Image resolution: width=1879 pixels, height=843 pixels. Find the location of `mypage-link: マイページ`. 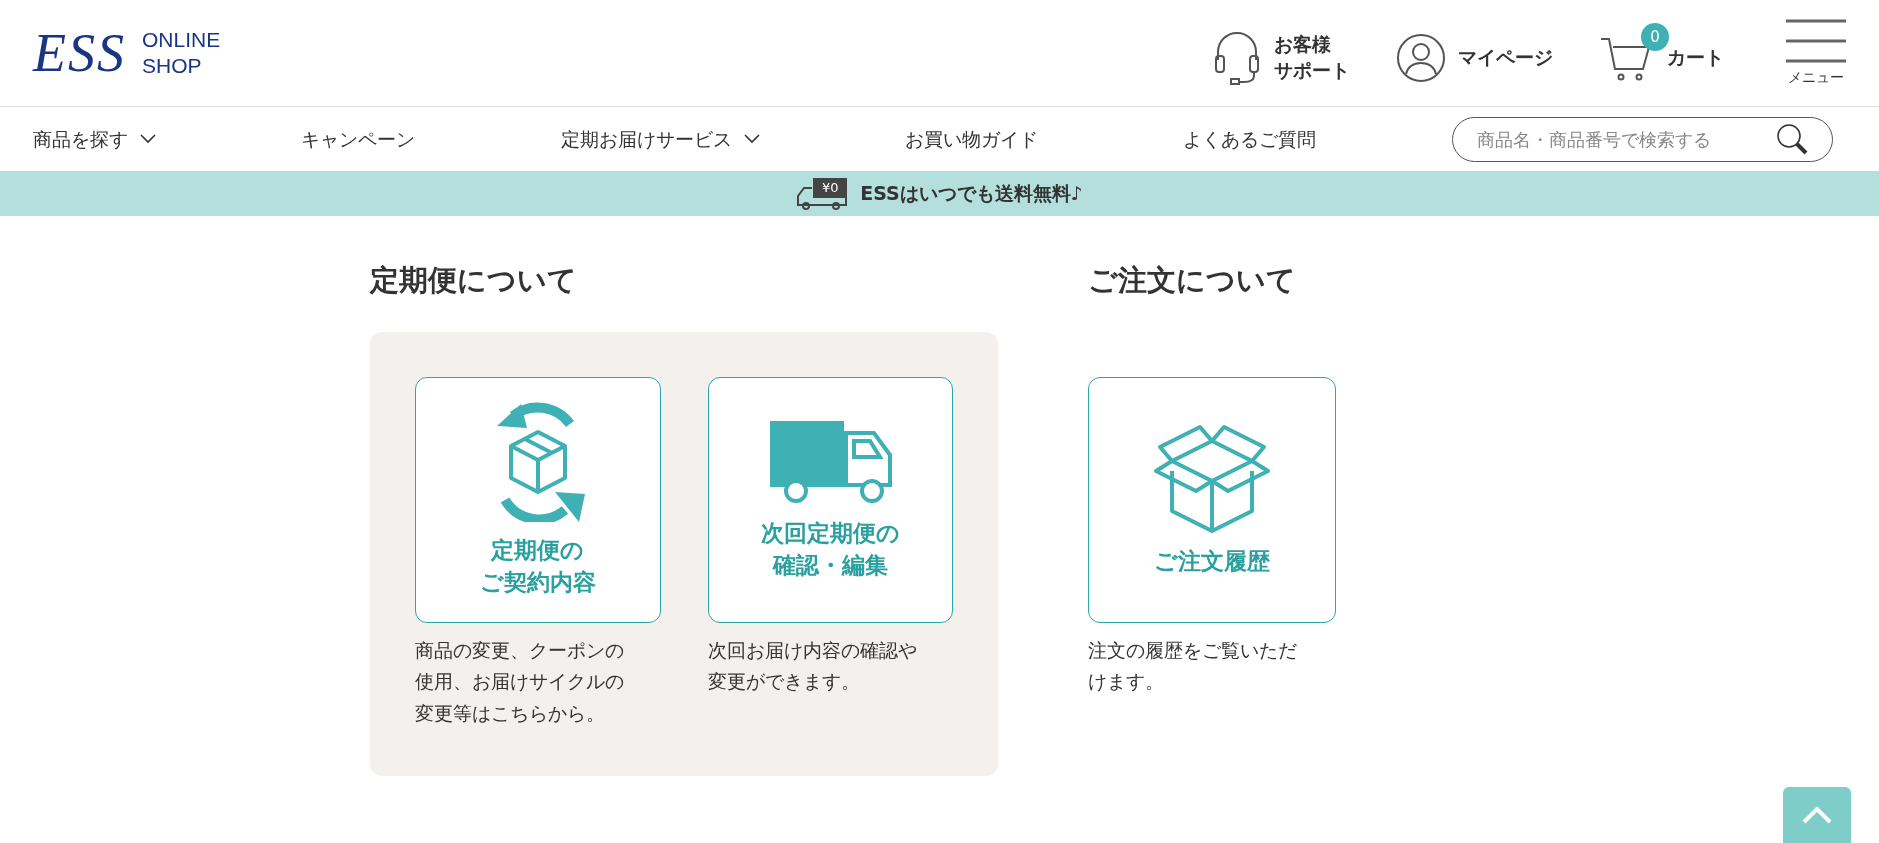

mypage-link: マイページ is located at coordinates (1474, 53).